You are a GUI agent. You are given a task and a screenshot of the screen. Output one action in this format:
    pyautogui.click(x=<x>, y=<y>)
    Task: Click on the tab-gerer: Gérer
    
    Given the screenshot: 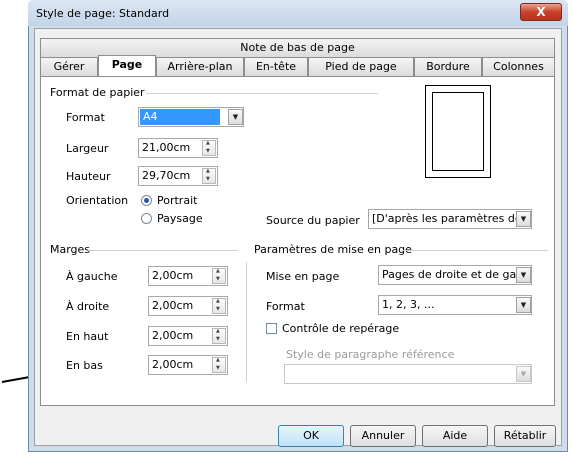 What is the action you would take?
    pyautogui.click(x=69, y=67)
    